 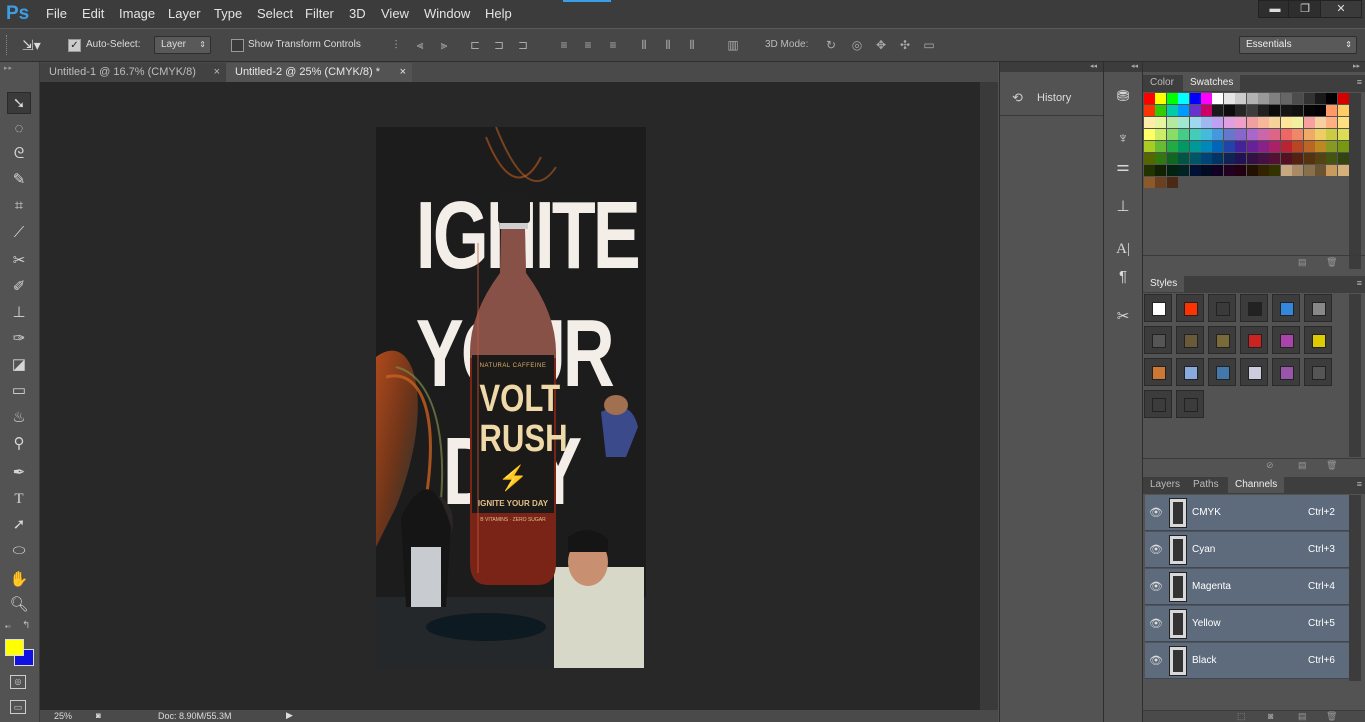 What do you see at coordinates (14, 647) in the screenshot?
I see `foreground-color-swatch` at bounding box center [14, 647].